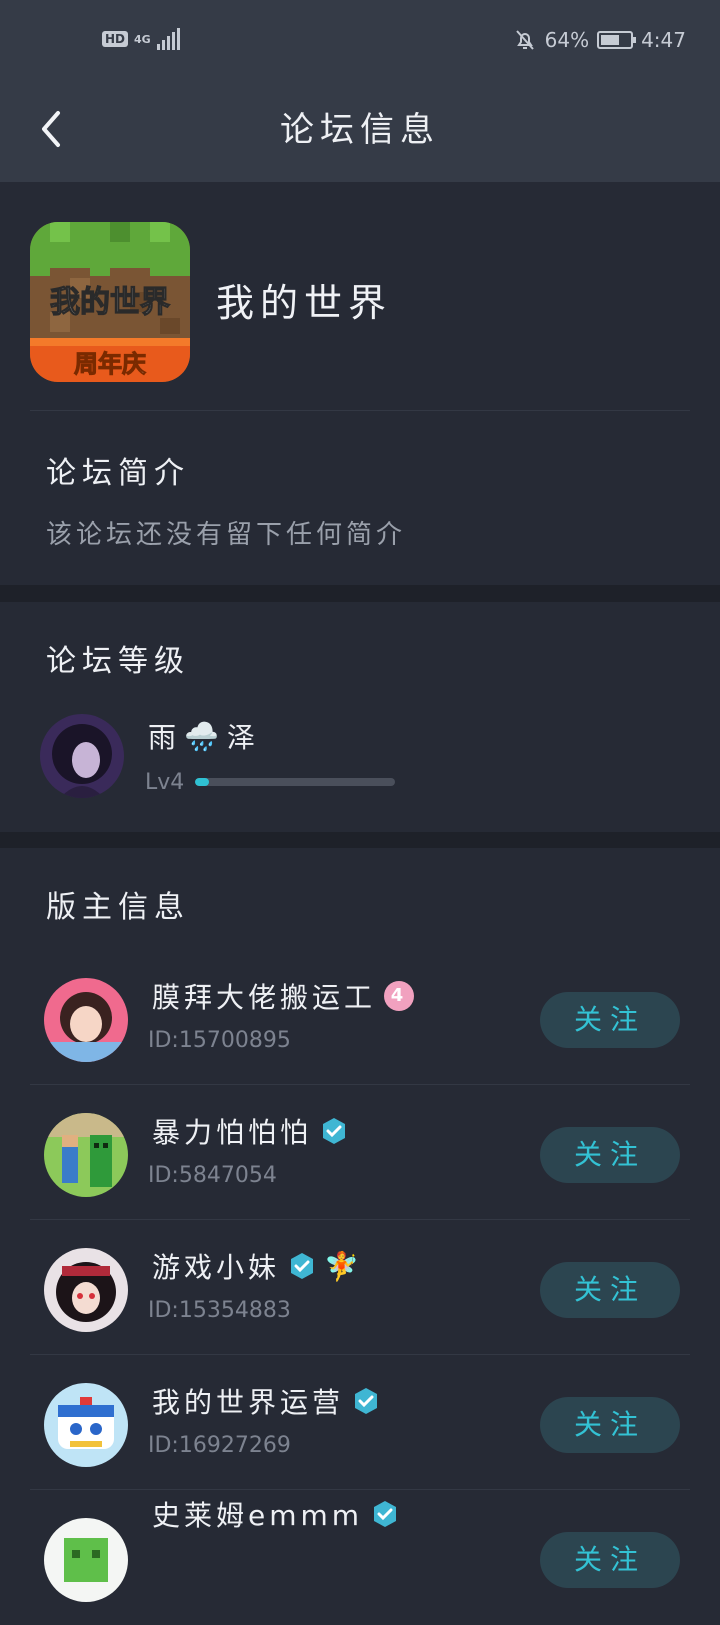  Describe the element at coordinates (118, 907) in the screenshot. I see `moderator-heading: 版主信息` at that location.